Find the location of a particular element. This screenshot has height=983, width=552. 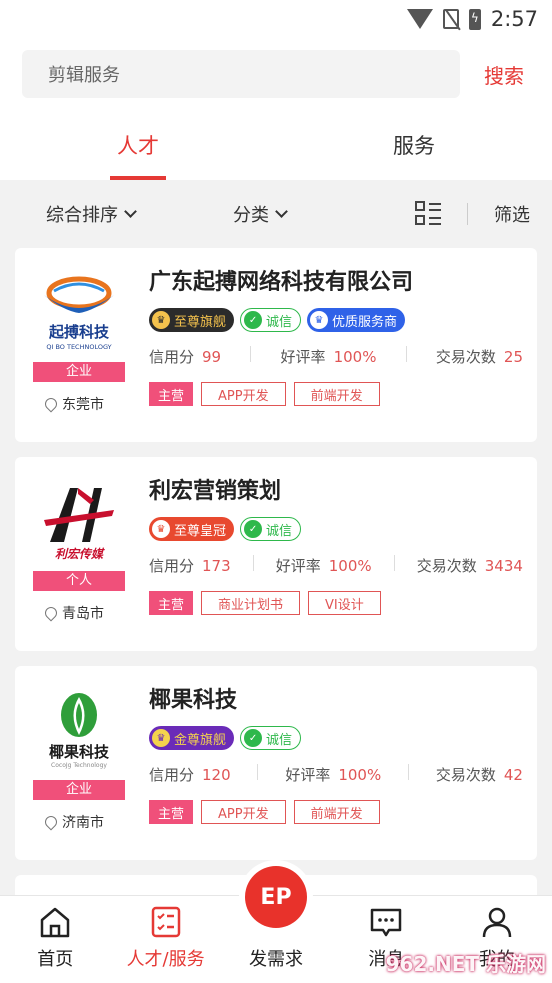

filter-bar: 综合排序 分类 筛选 is located at coordinates (276, 214).